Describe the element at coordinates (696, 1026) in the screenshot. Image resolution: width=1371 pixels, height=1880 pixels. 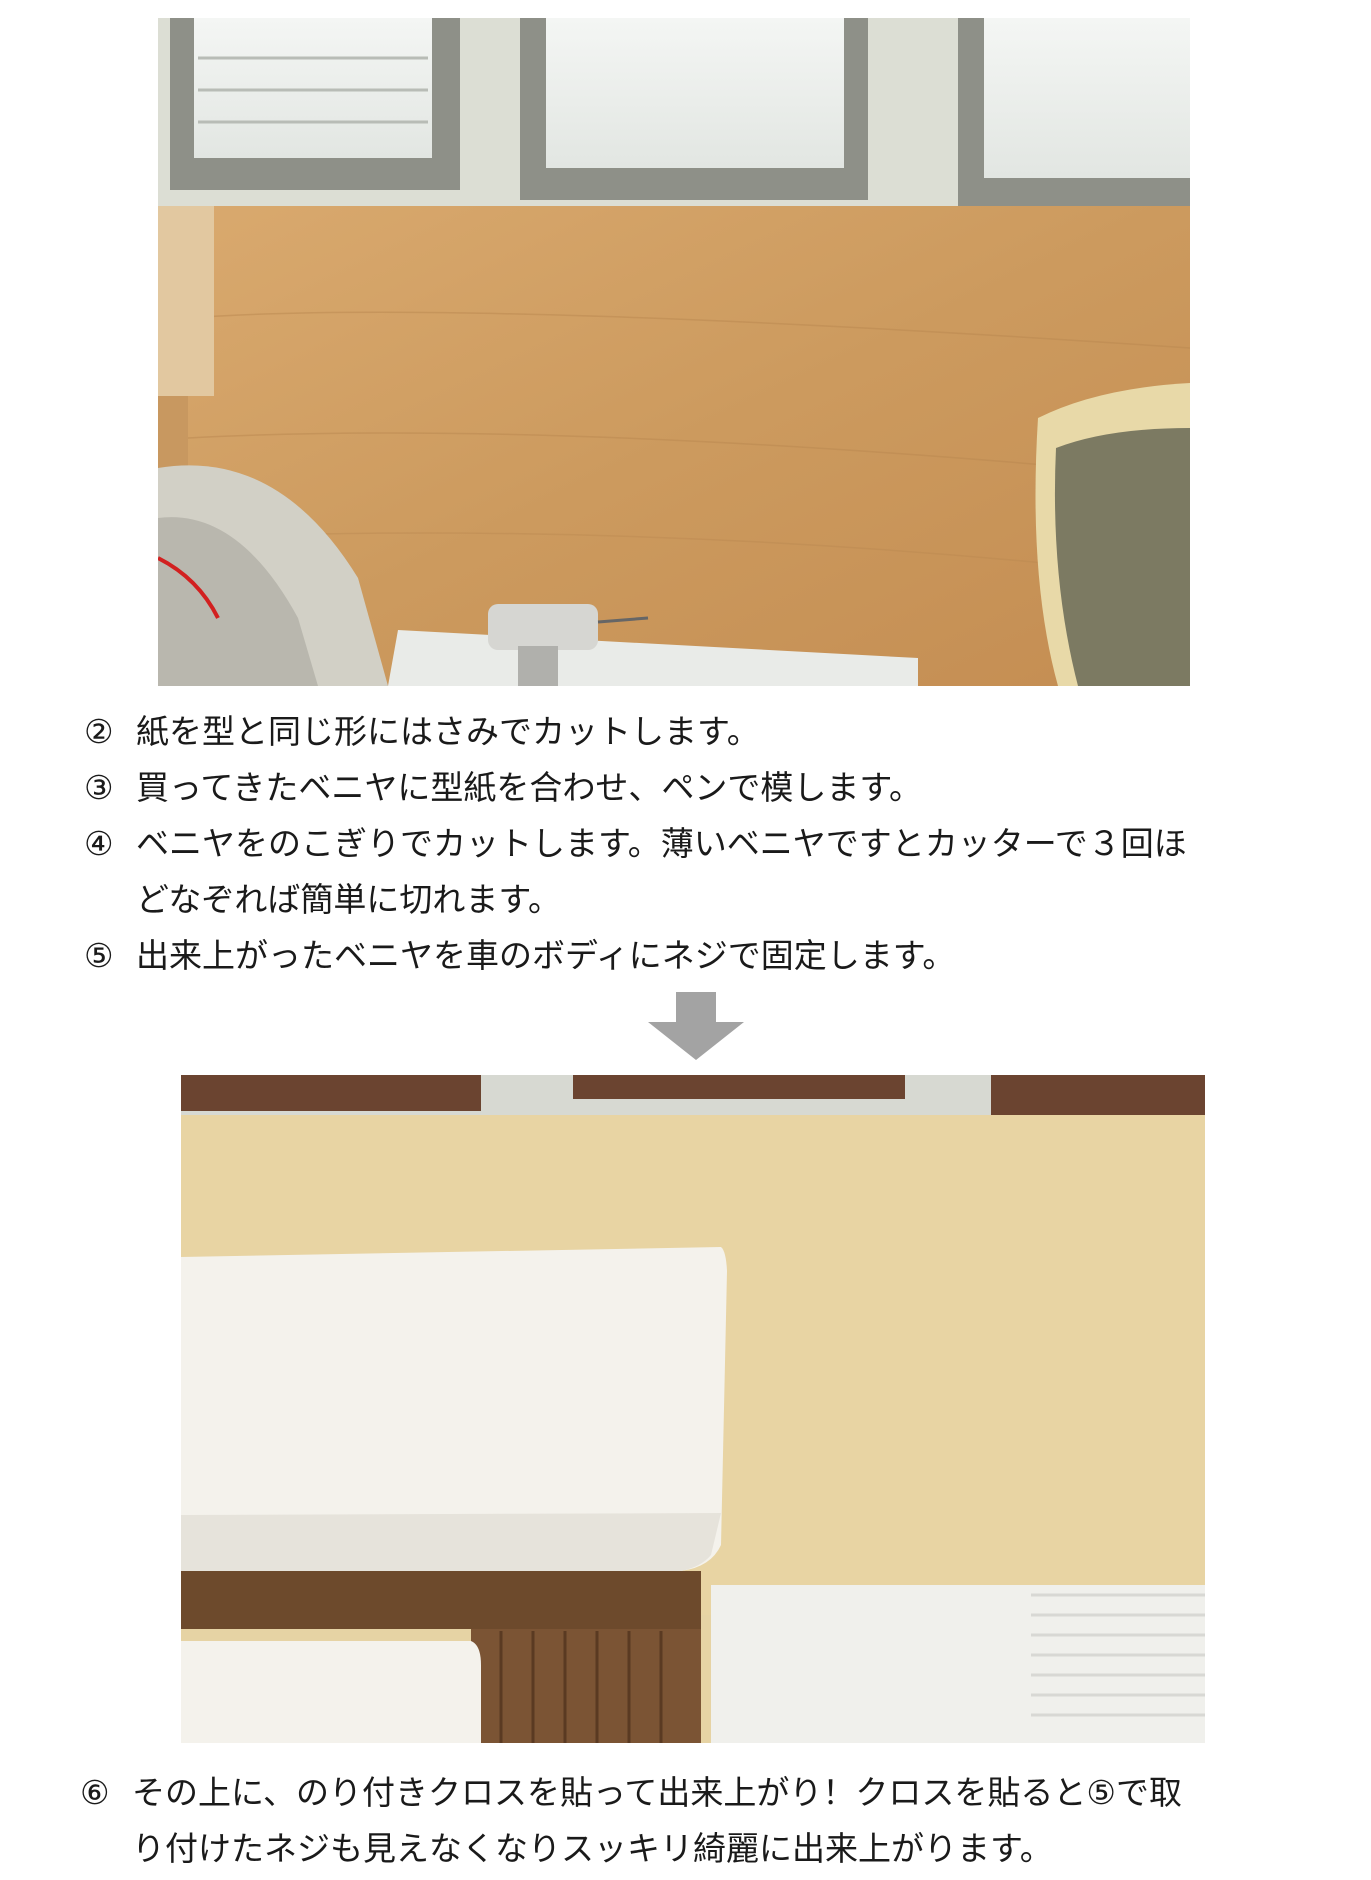
I see `arrow-down-icon` at that location.